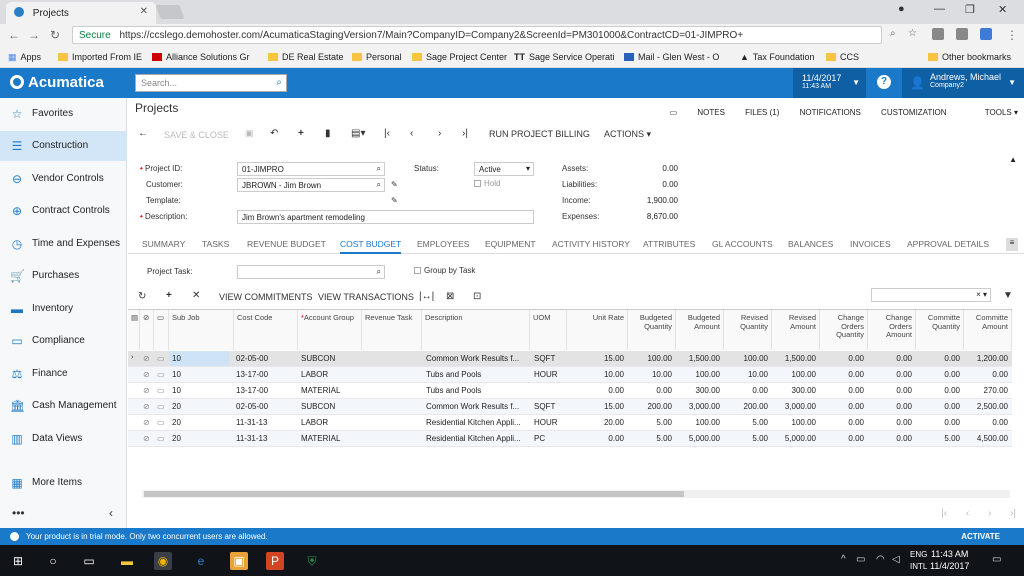  What do you see at coordinates (392, 330) in the screenshot?
I see `column-header-revenue-task: Revenue Task` at bounding box center [392, 330].